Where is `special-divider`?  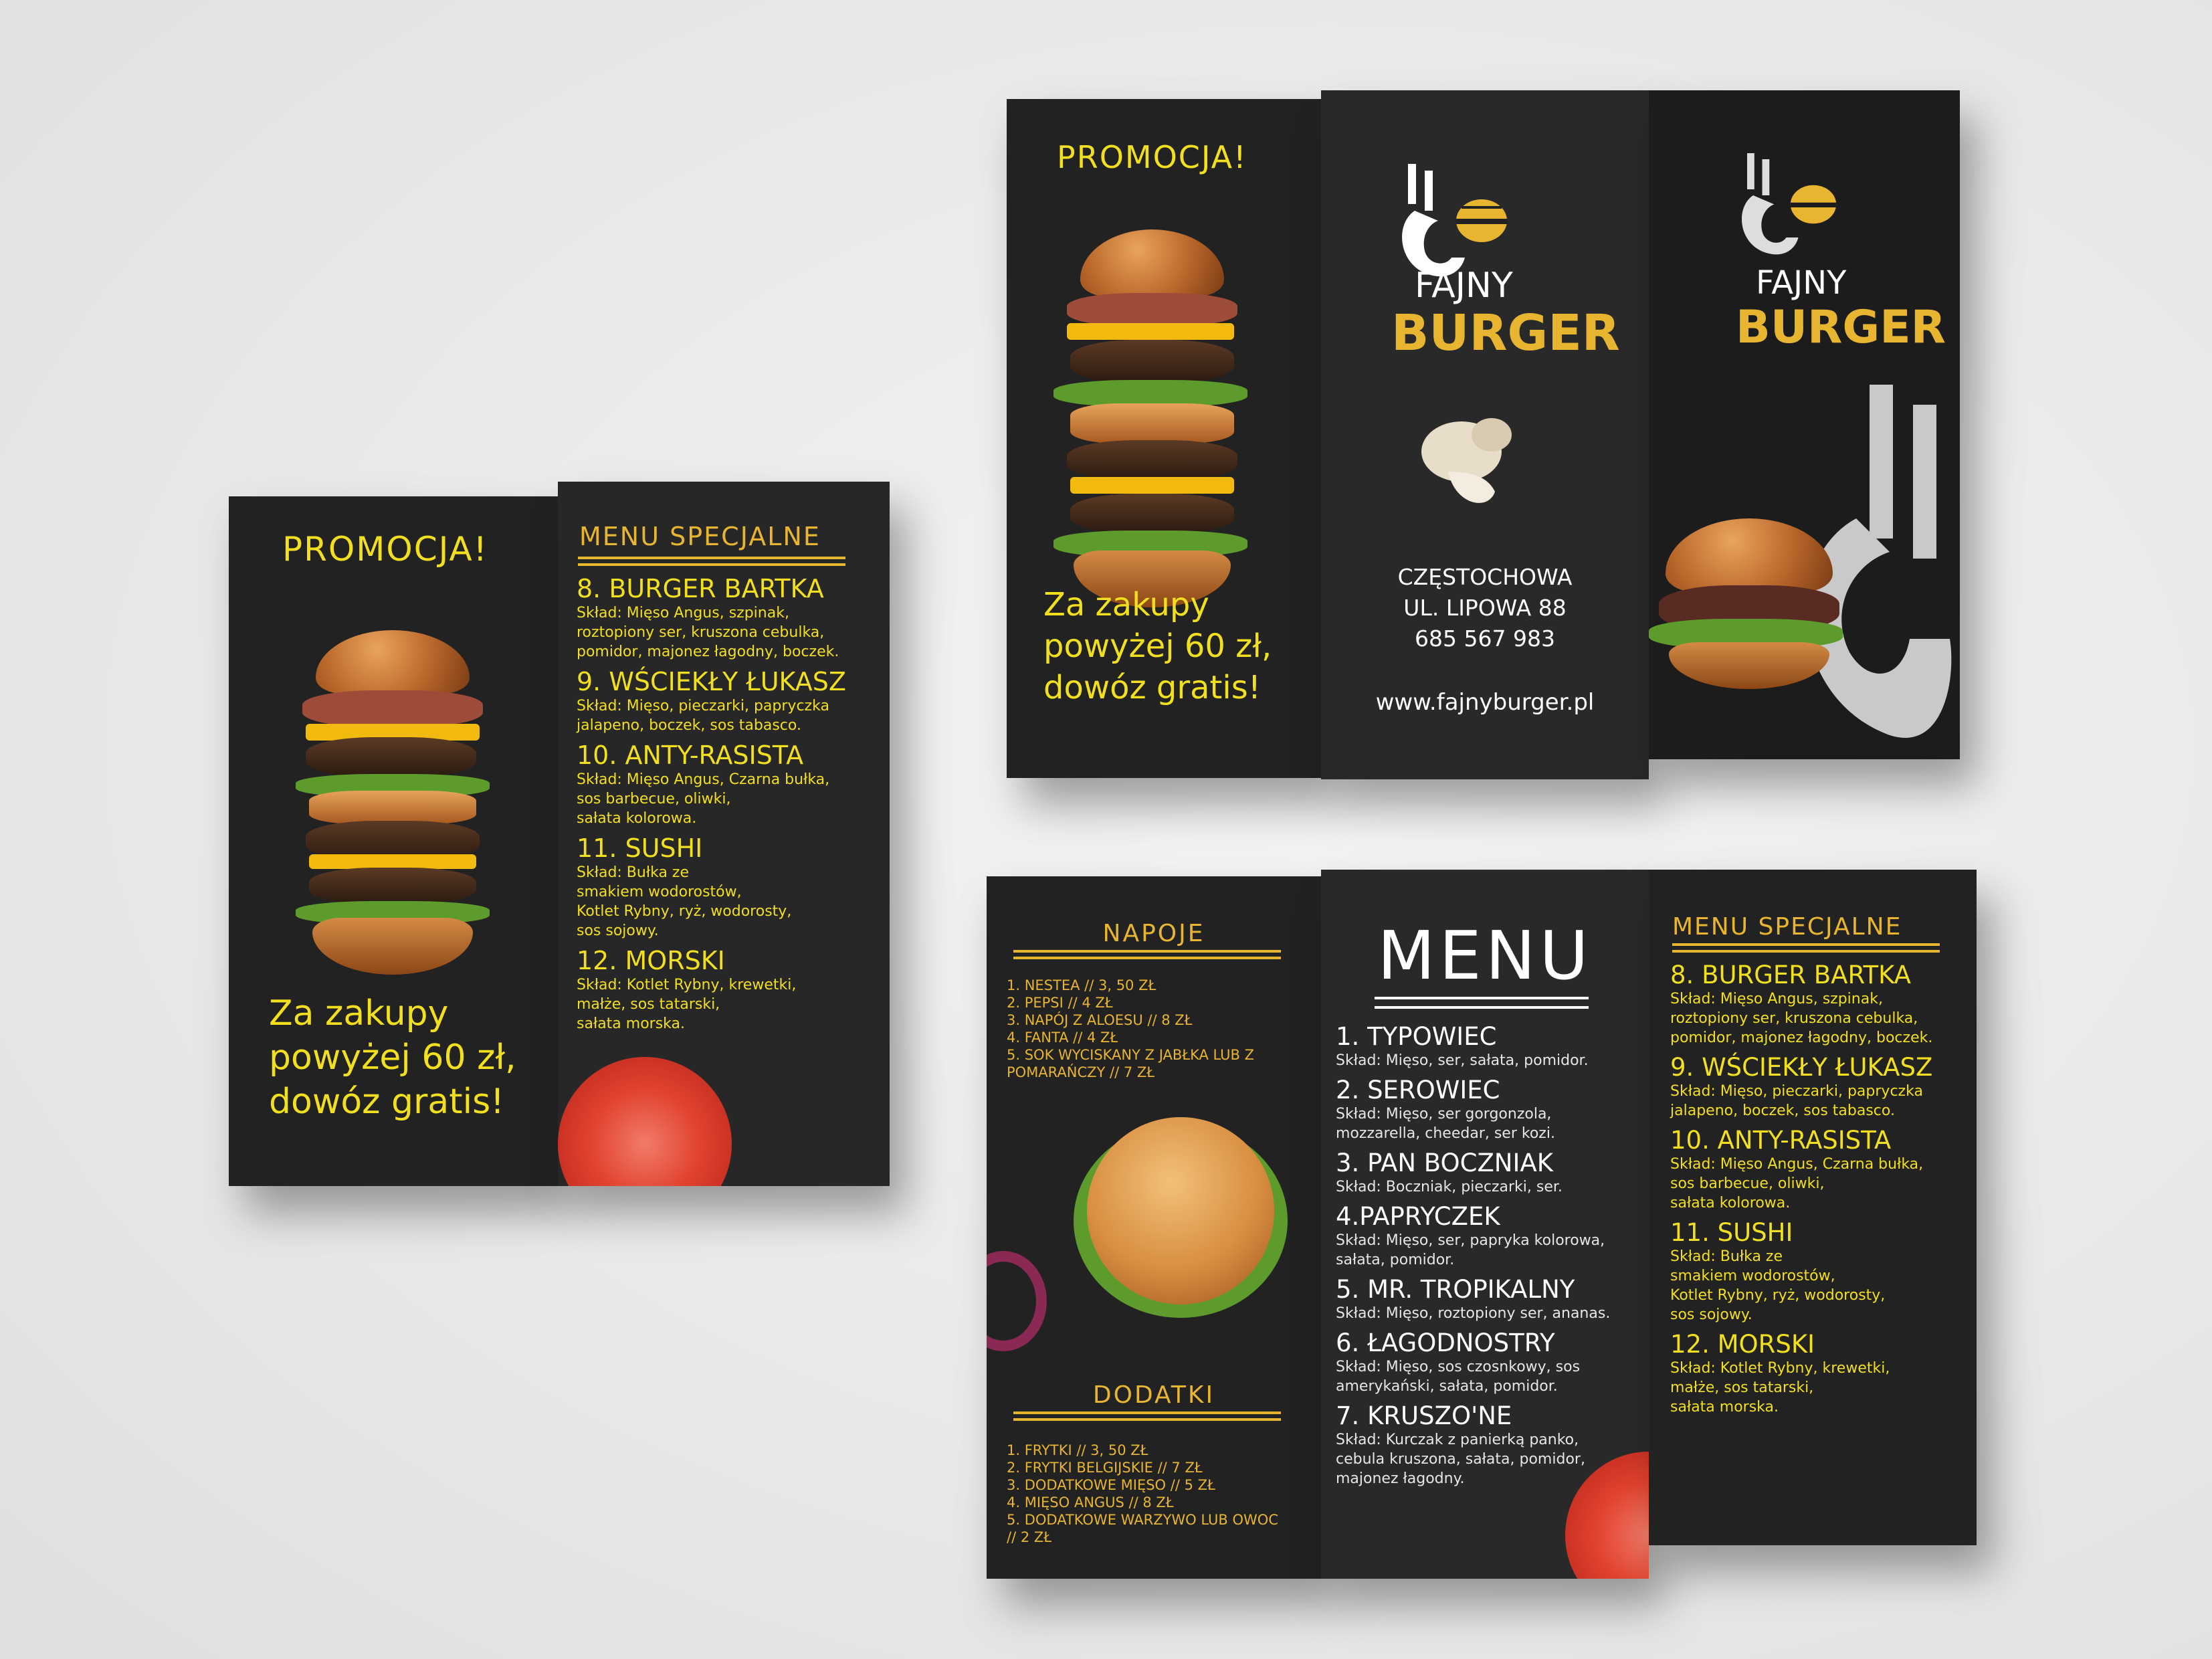
special-divider is located at coordinates (712, 561).